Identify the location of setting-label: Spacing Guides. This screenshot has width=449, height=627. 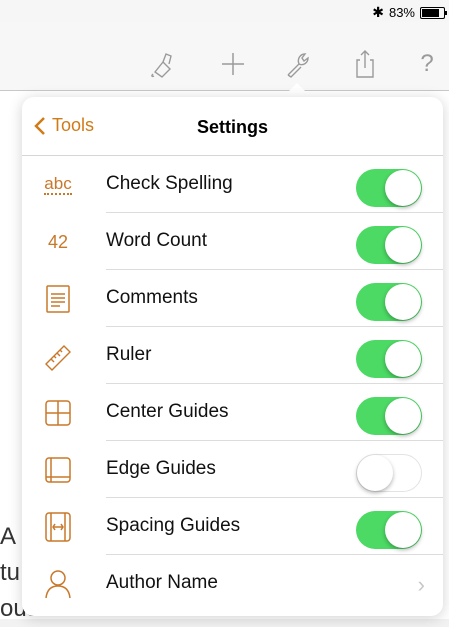
(173, 525).